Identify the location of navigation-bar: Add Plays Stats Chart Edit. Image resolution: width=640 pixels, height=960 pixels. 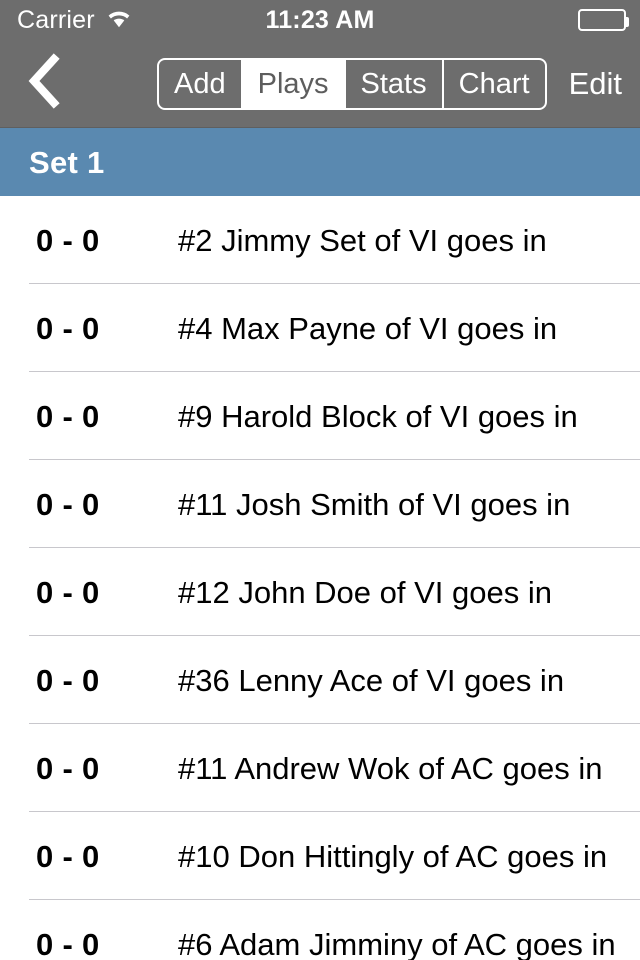
(320, 84).